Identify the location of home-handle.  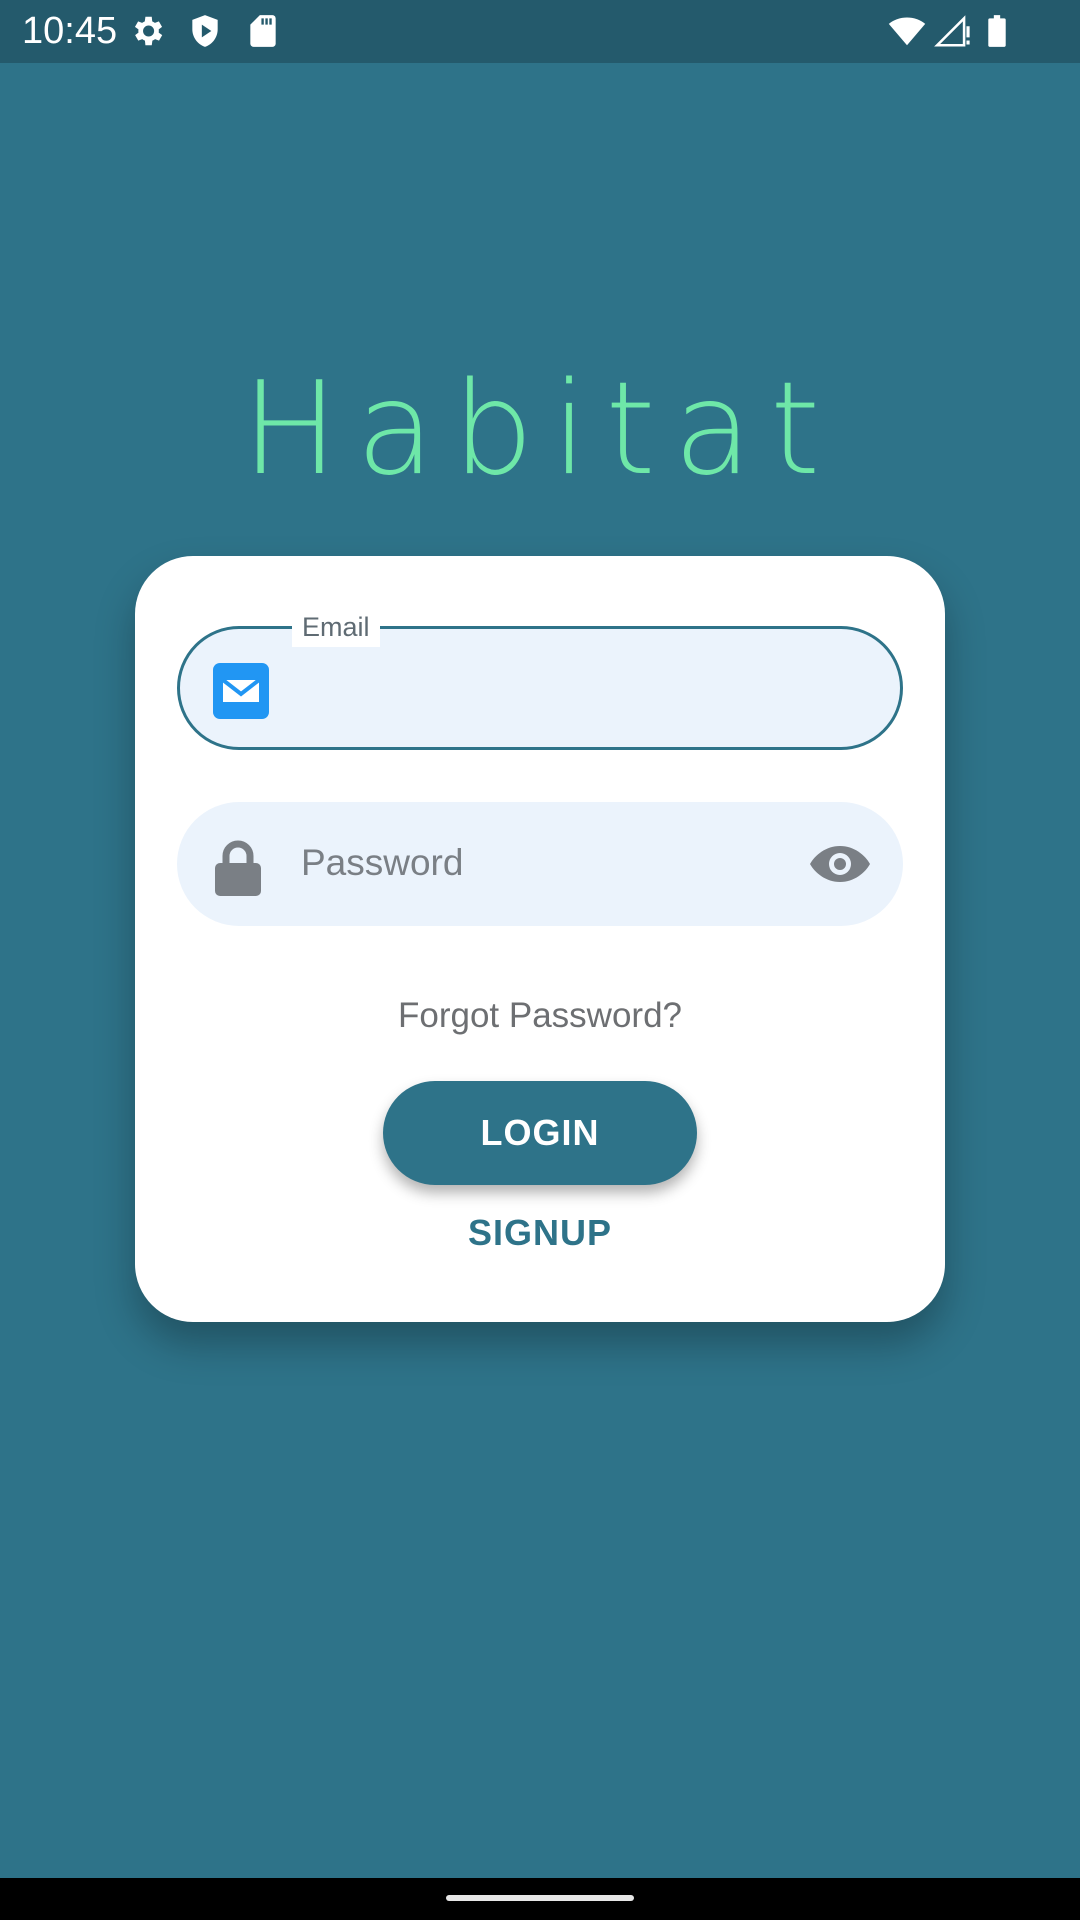
(540, 1898).